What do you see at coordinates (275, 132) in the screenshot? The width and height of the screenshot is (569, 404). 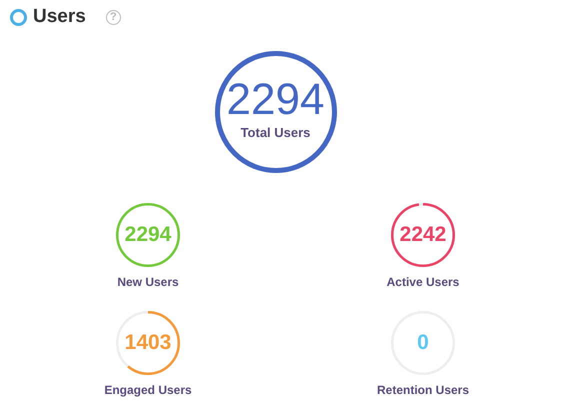 I see `metric-label: Total Users` at bounding box center [275, 132].